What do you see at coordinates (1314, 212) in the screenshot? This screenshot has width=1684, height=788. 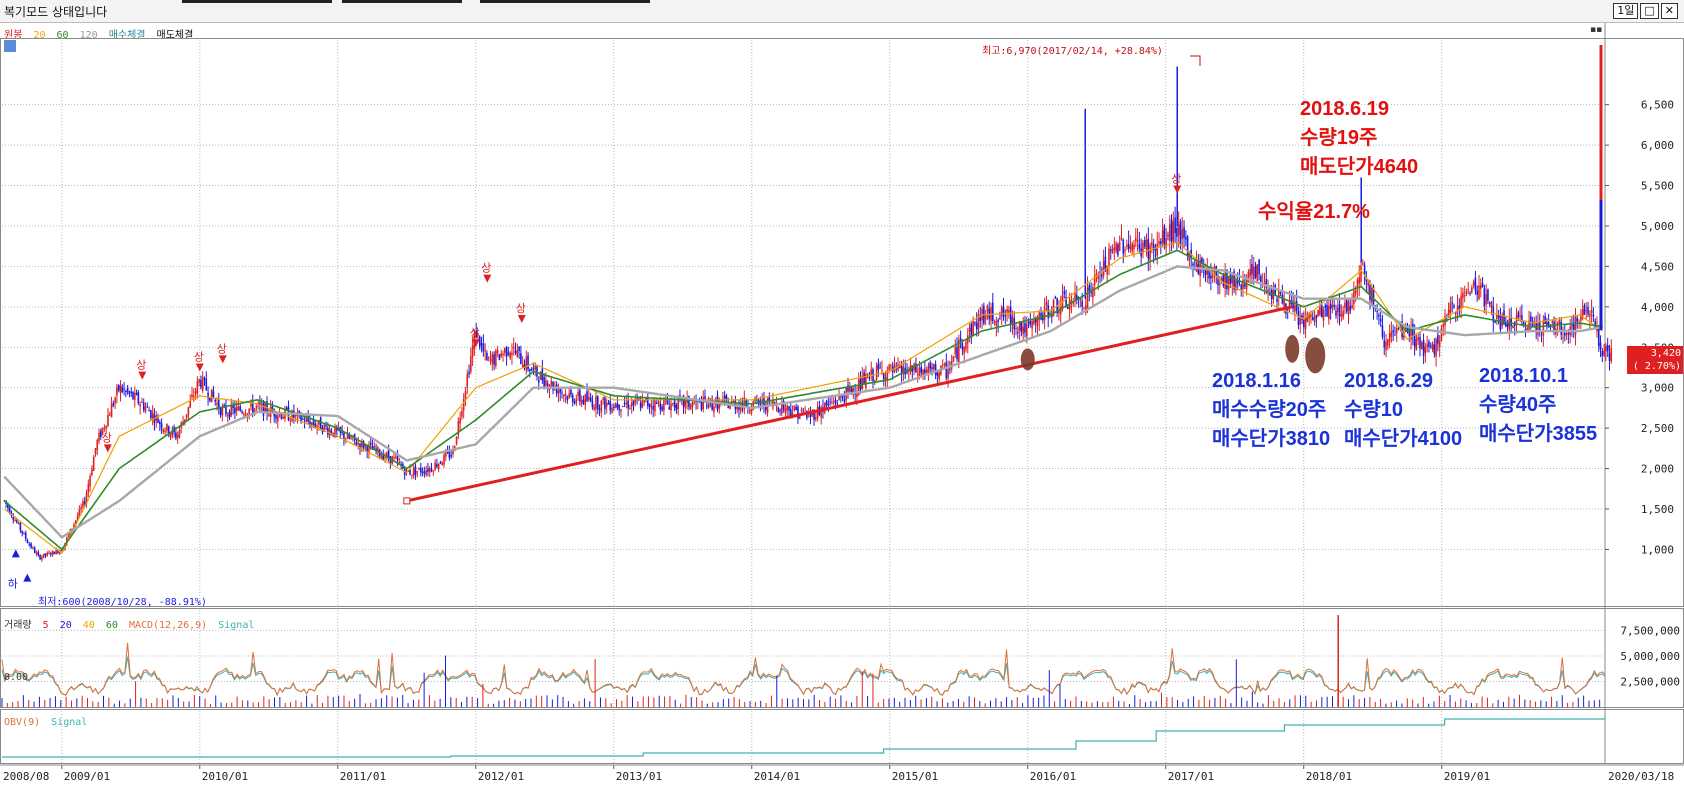 I see `profit-annotation: 수익율21.7%` at bounding box center [1314, 212].